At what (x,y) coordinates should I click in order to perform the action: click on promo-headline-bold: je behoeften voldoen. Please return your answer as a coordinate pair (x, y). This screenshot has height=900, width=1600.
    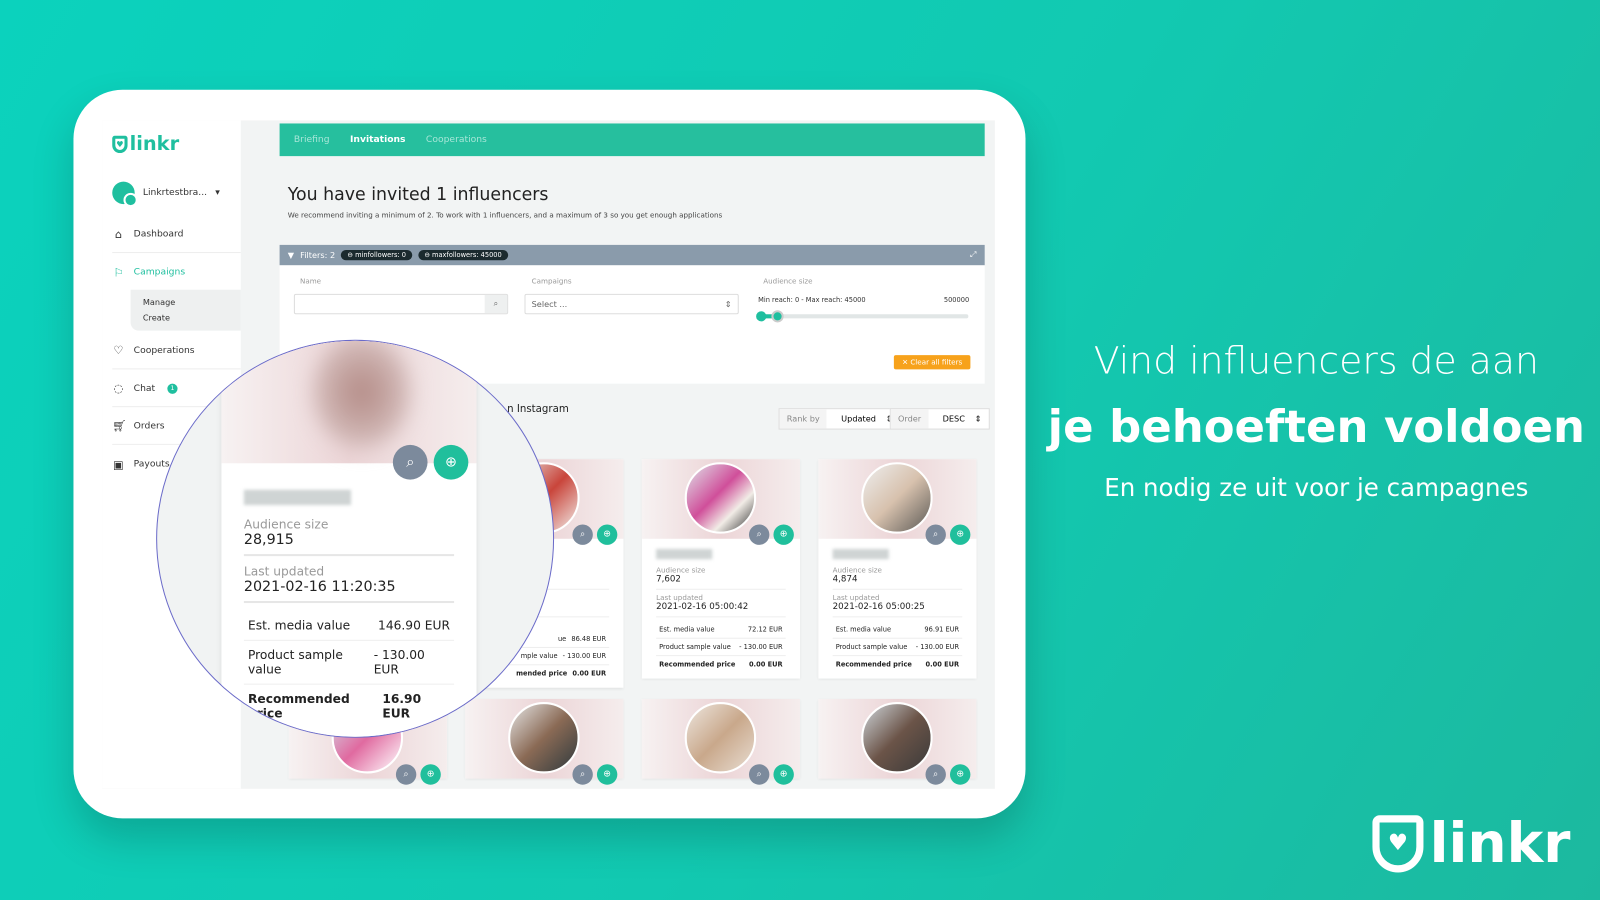
    Looking at the image, I should click on (1316, 427).